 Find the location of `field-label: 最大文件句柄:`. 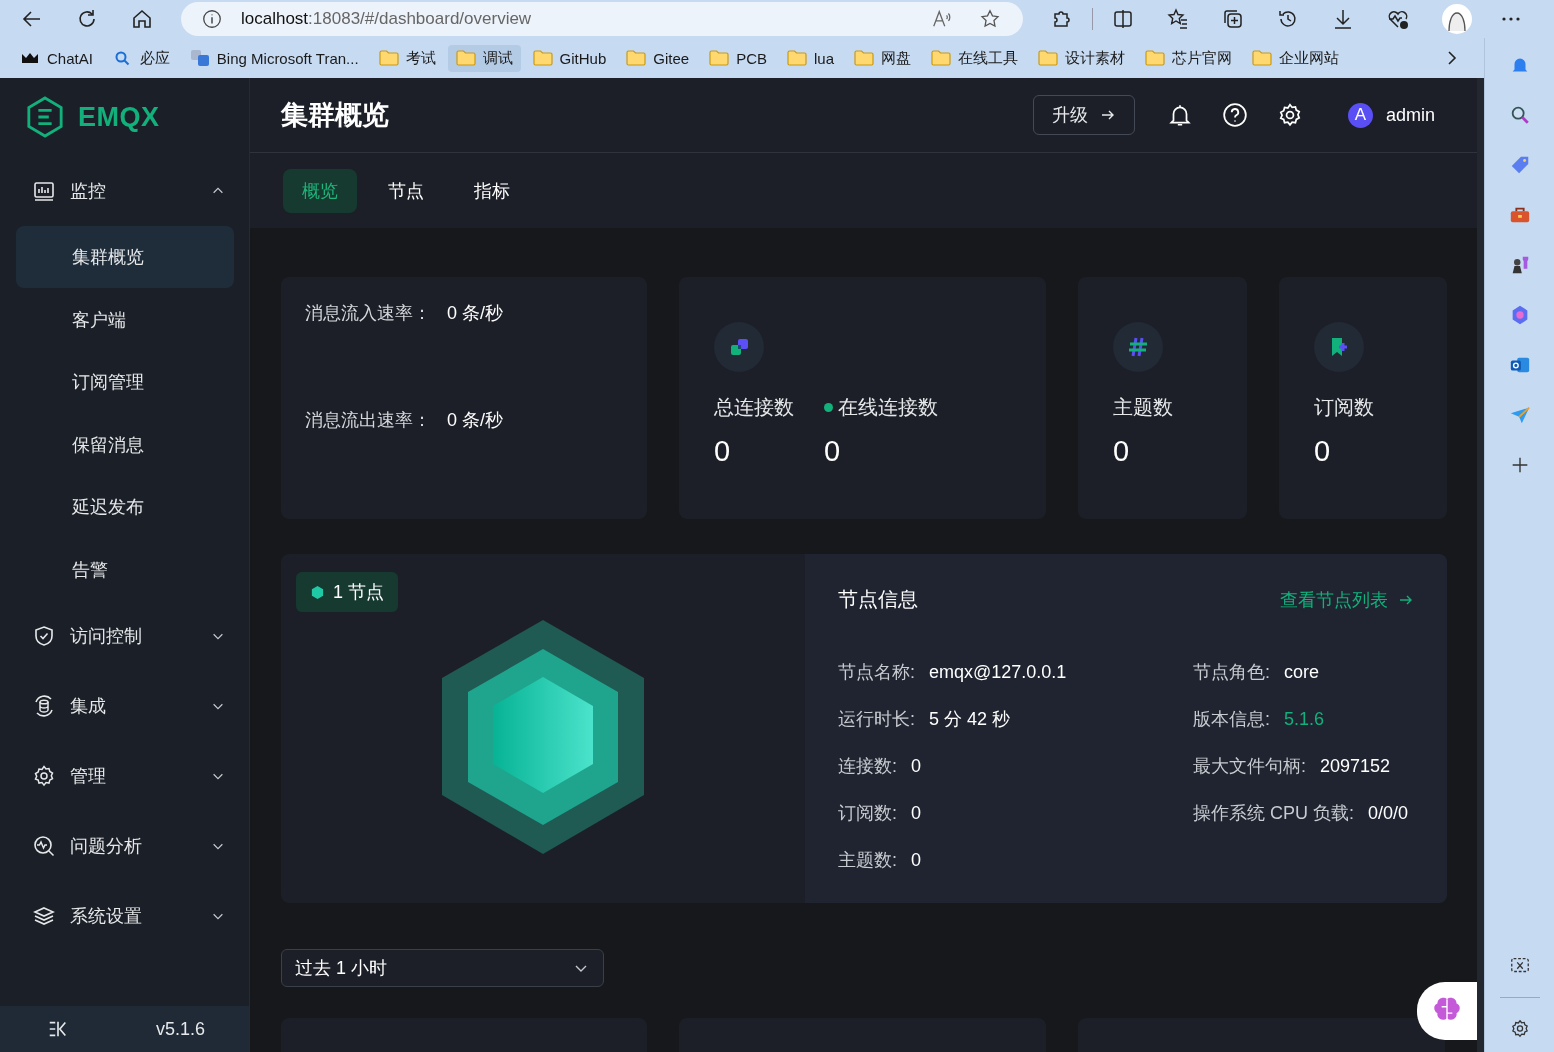

field-label: 最大文件句柄: is located at coordinates (1249, 766).